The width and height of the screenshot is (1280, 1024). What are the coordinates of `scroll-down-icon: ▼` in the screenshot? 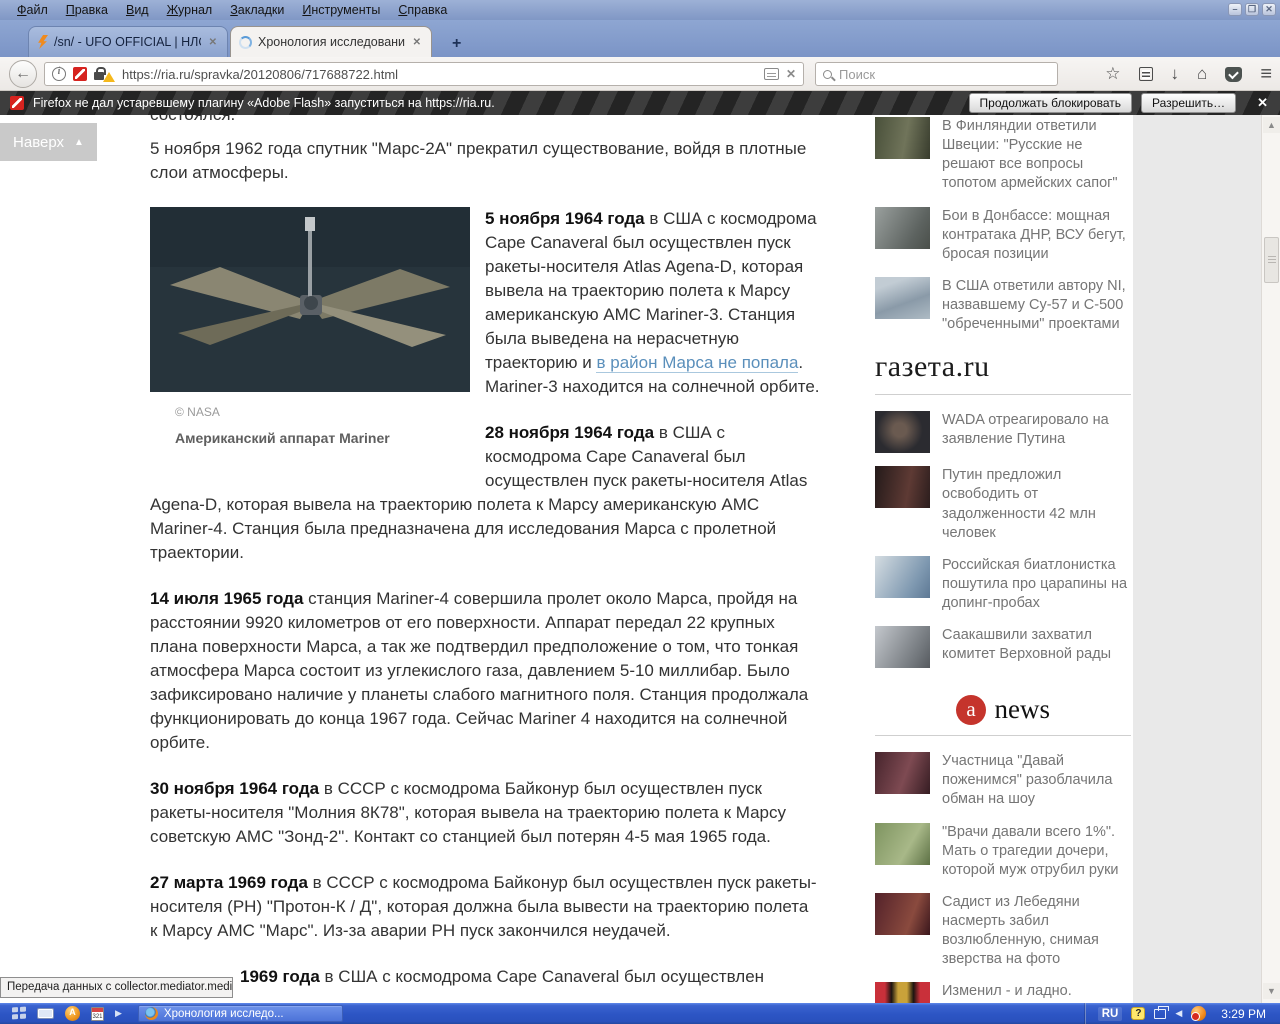 It's located at (1271, 991).